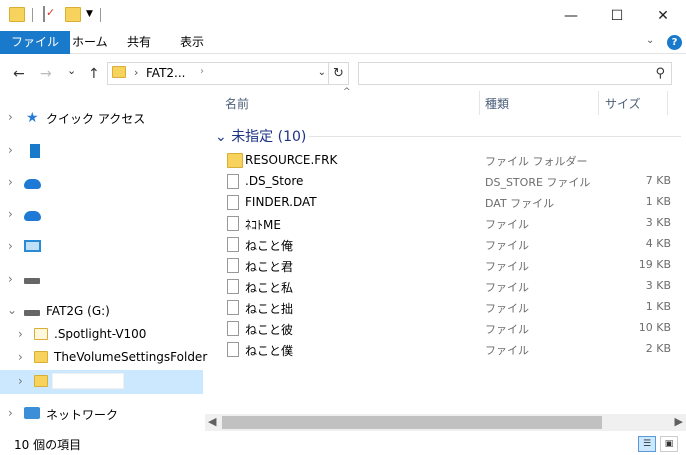 The height and width of the screenshot is (455, 686). I want to click on table-row: RESOURCE.FRK ファイル フォルダー, so click(445, 160).